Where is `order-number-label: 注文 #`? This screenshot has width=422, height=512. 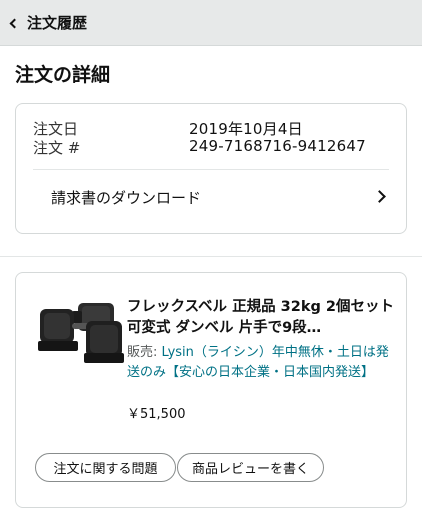
order-number-label: 注文 # is located at coordinates (57, 148).